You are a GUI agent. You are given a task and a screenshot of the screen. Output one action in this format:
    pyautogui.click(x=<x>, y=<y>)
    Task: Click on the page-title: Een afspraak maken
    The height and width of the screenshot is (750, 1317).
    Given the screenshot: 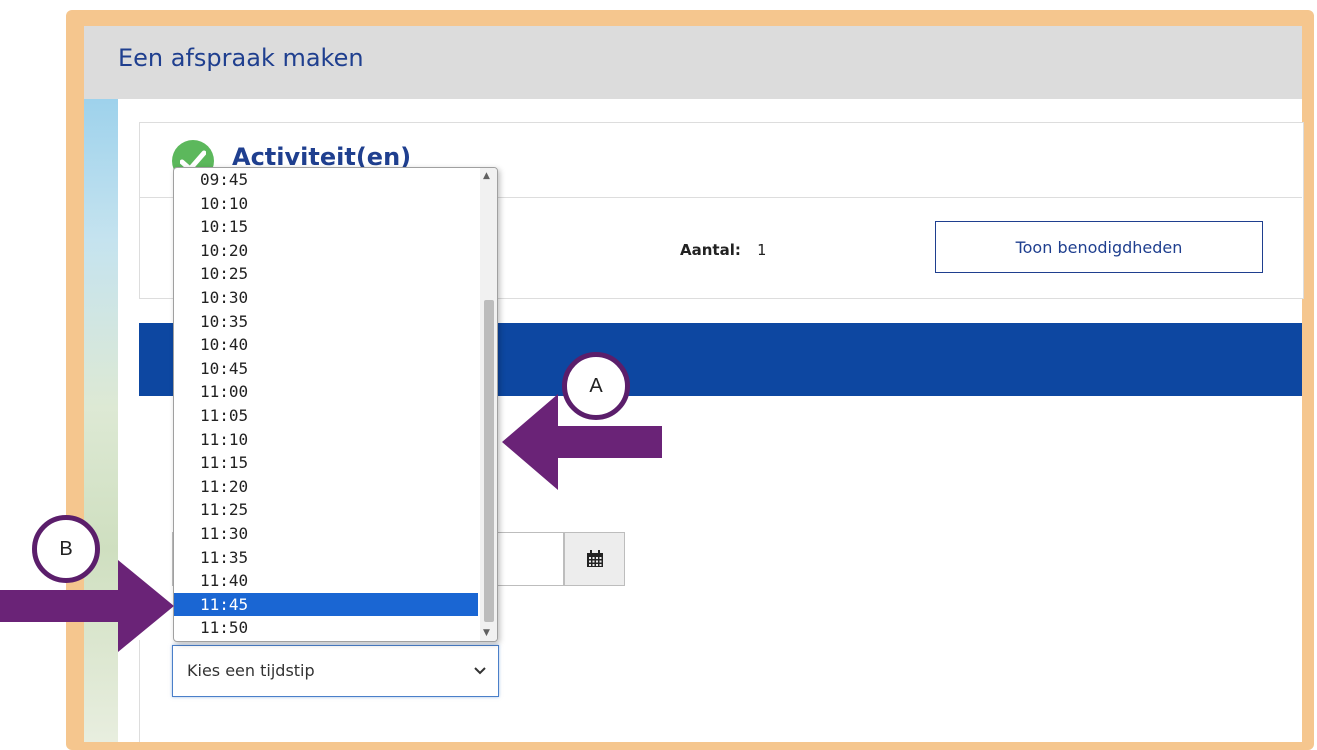 What is the action you would take?
    pyautogui.click(x=241, y=58)
    